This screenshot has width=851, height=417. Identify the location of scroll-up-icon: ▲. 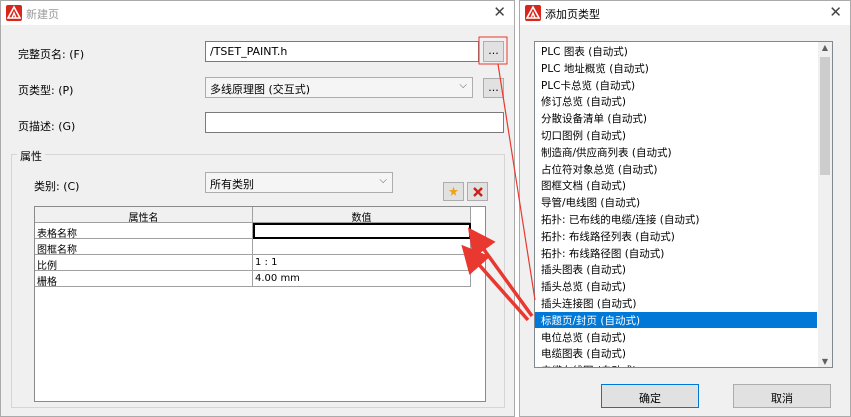
(825, 47).